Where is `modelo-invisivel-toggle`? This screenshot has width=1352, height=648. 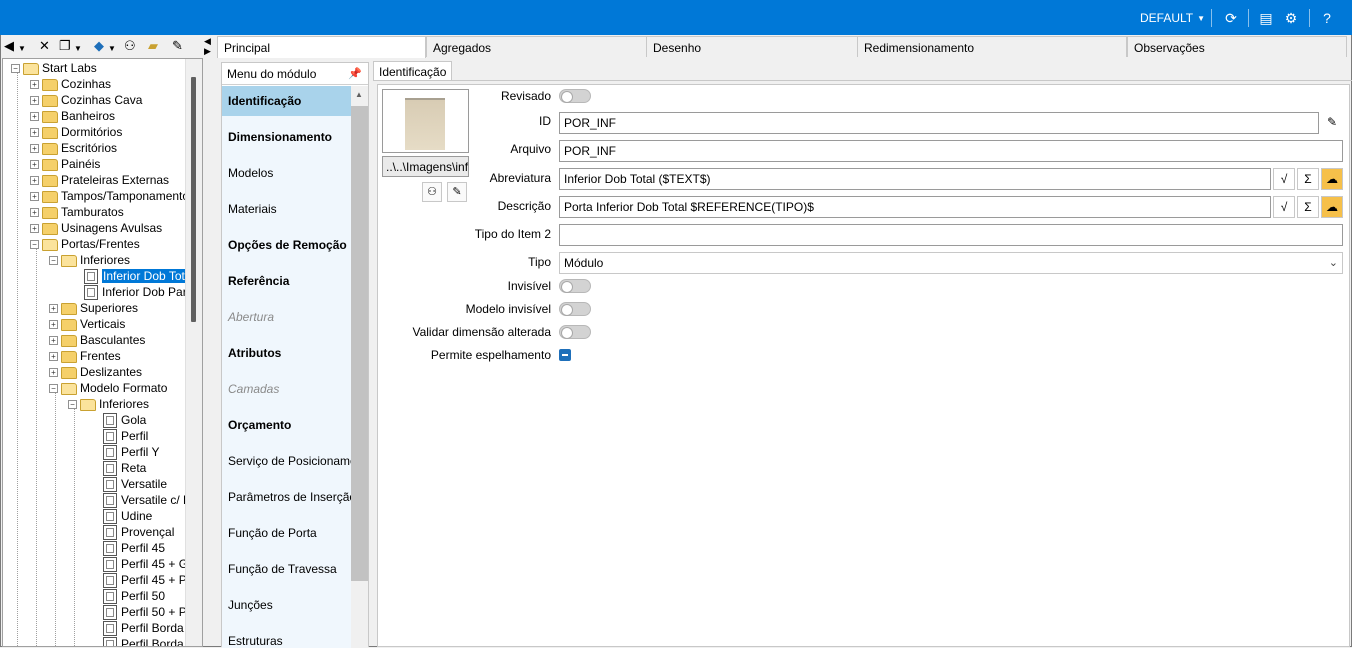
modelo-invisivel-toggle is located at coordinates (575, 309).